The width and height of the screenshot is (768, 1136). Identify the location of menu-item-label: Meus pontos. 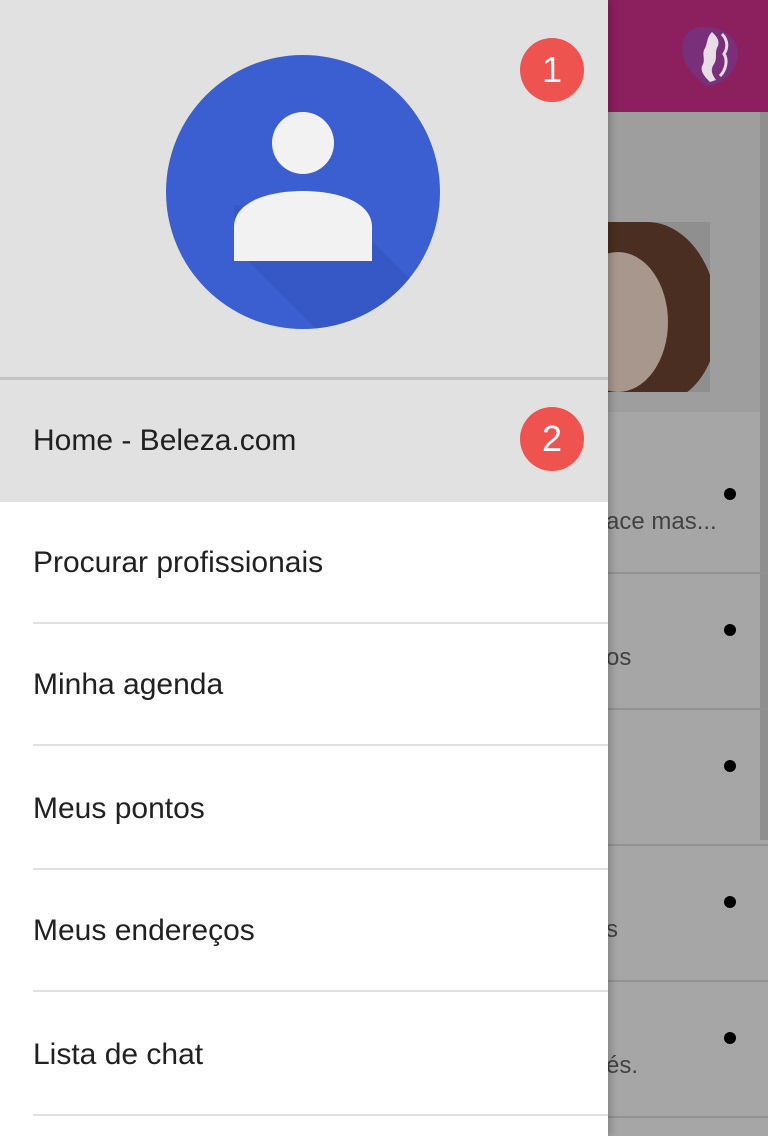
(119, 808).